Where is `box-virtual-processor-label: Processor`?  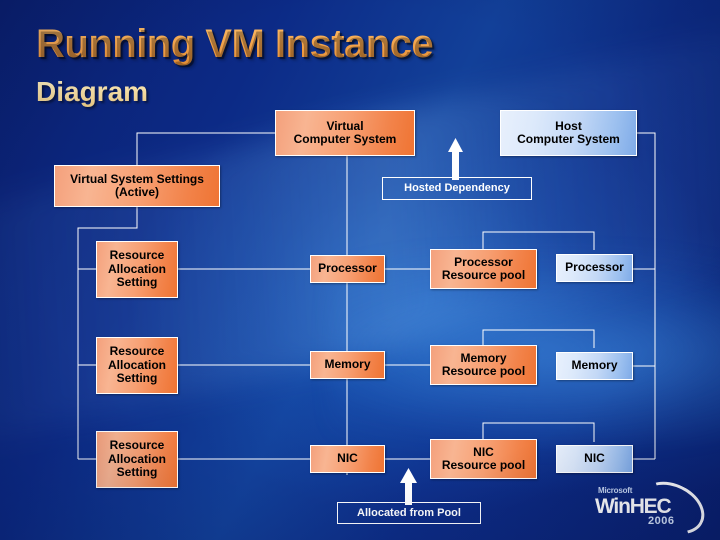 box-virtual-processor-label: Processor is located at coordinates (347, 268).